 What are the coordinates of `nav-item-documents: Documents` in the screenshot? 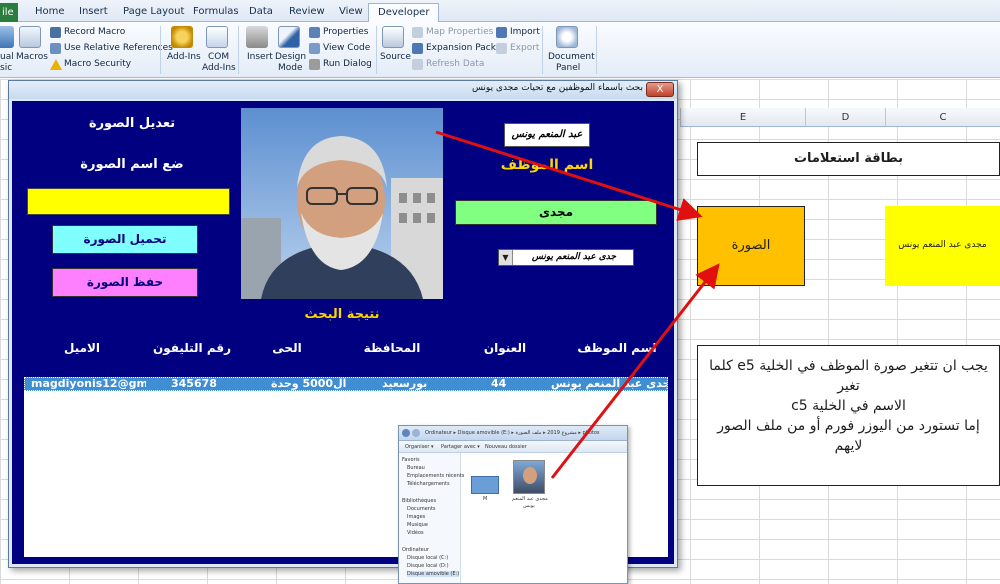 It's located at (421, 509).